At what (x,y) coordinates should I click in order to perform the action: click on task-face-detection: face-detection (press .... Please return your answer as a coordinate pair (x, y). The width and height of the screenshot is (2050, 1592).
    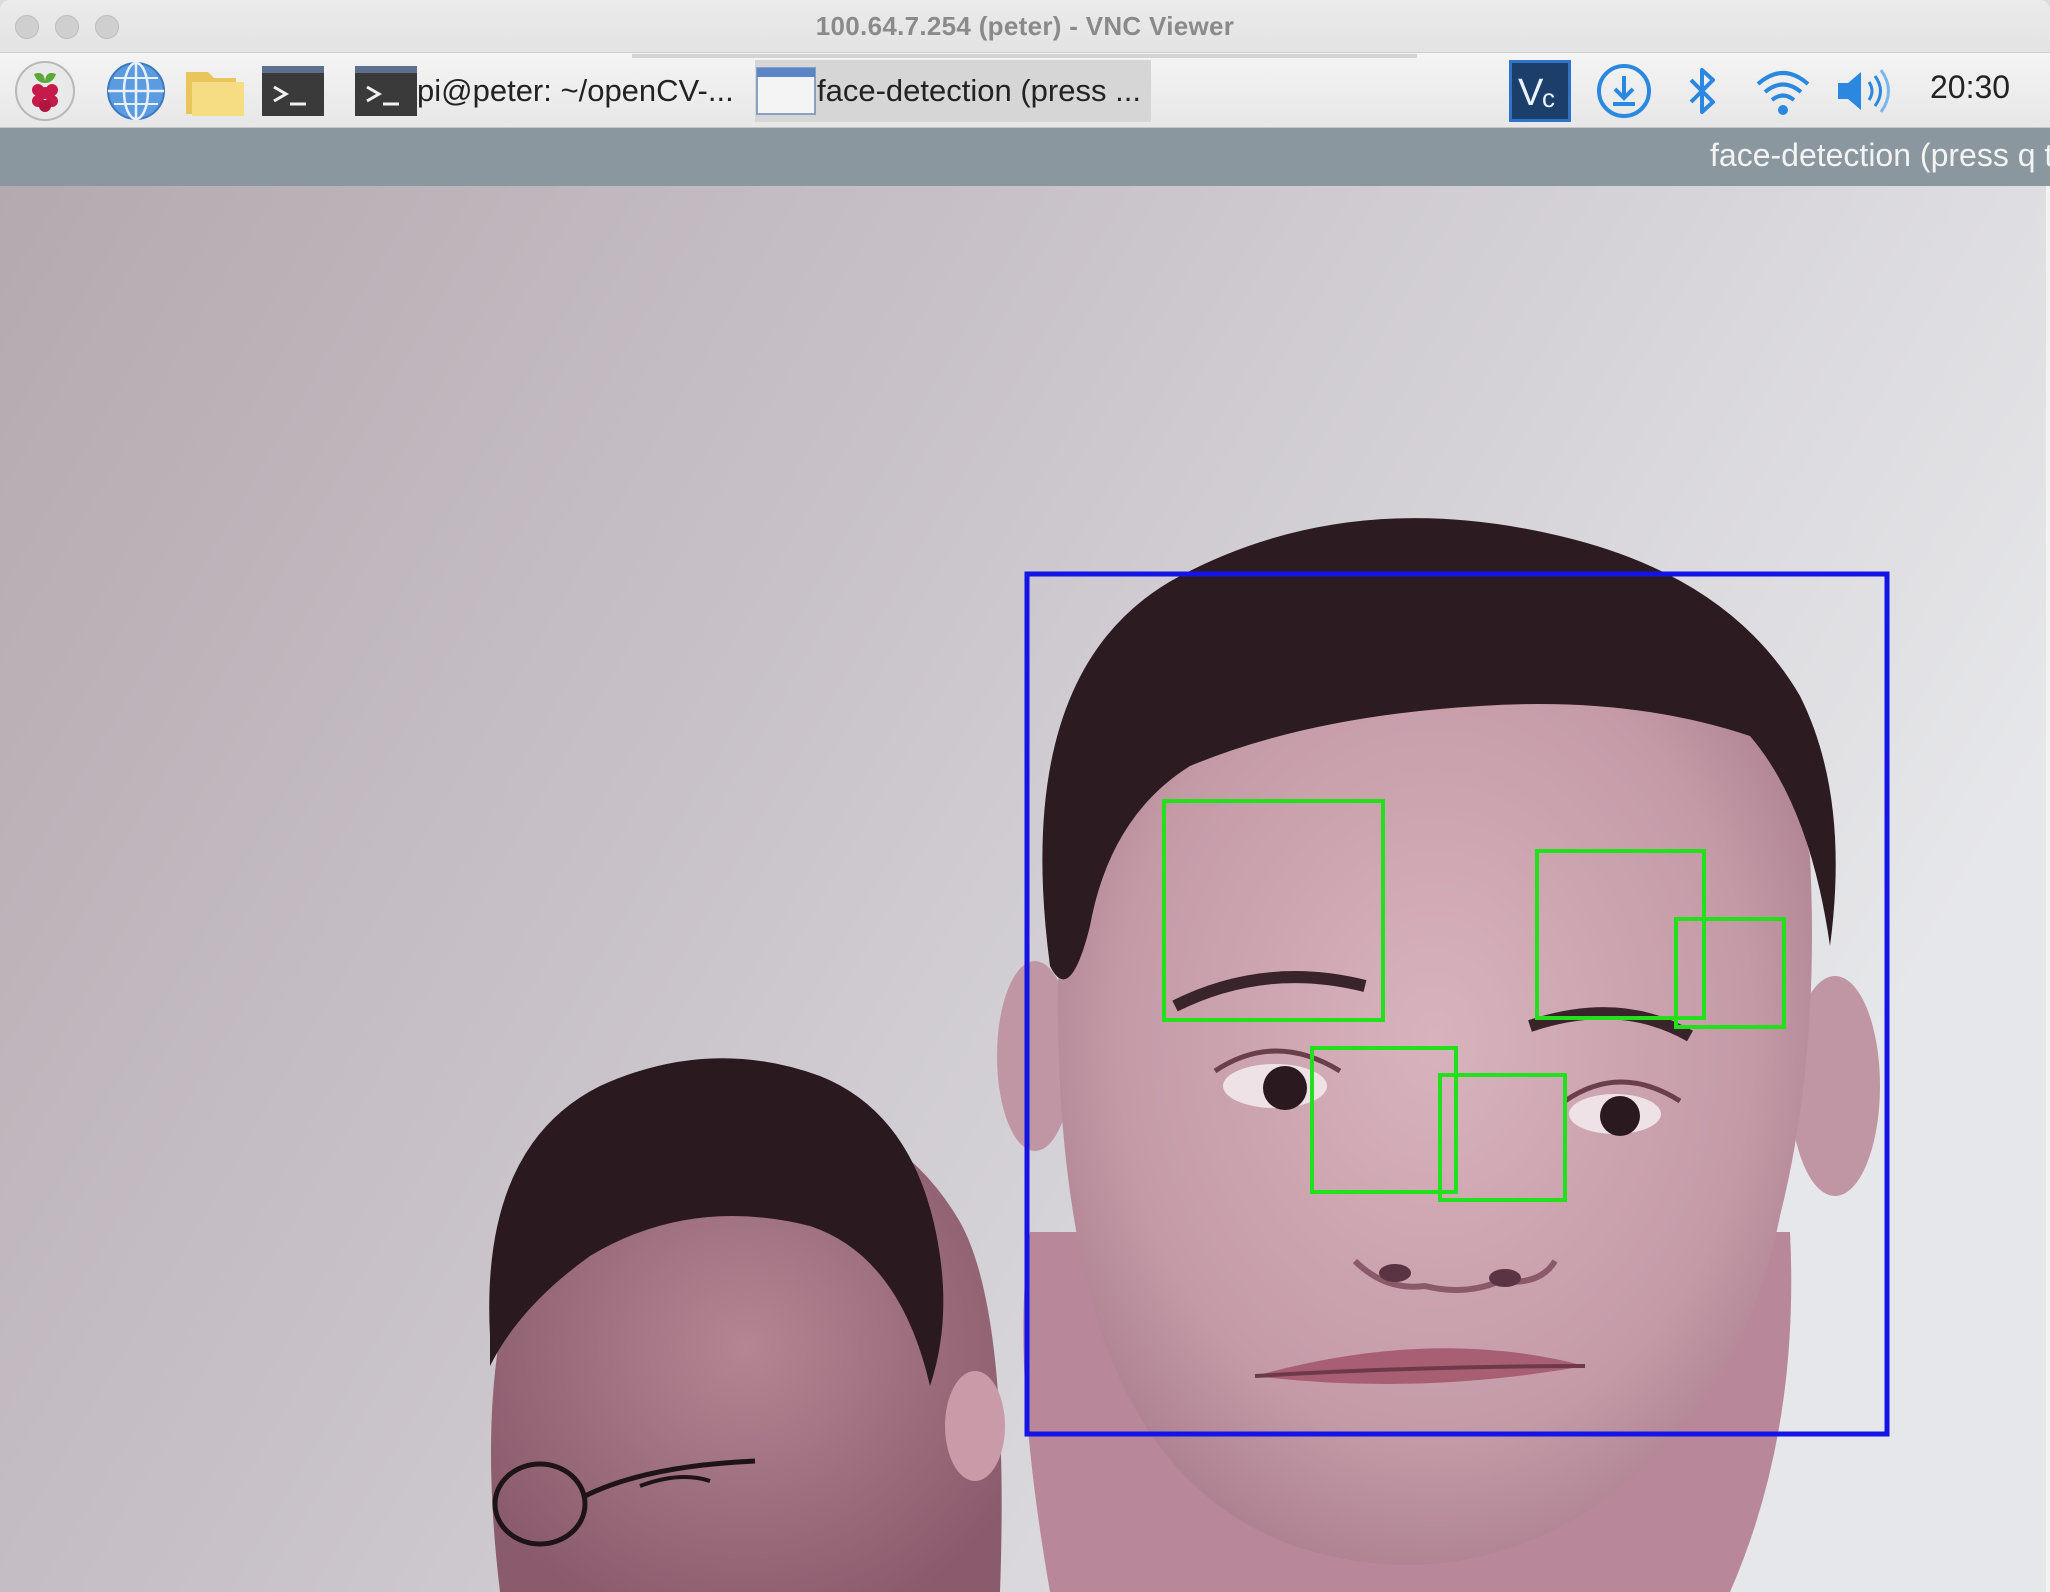
    Looking at the image, I should click on (953, 91).